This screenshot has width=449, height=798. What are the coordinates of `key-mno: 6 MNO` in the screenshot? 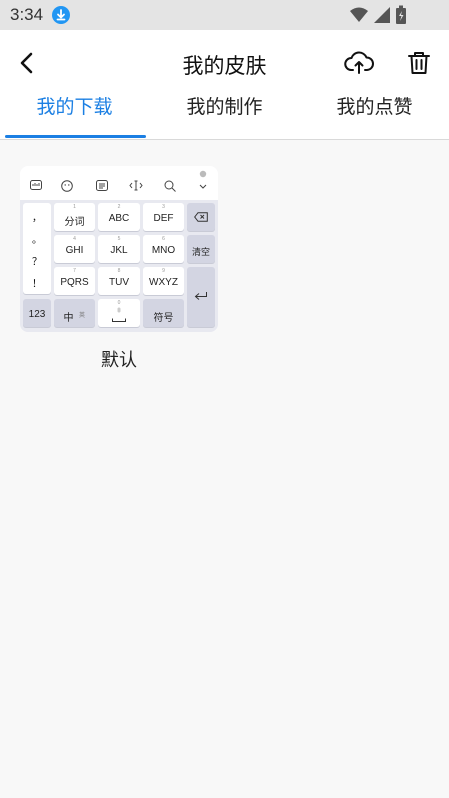 It's located at (163, 249).